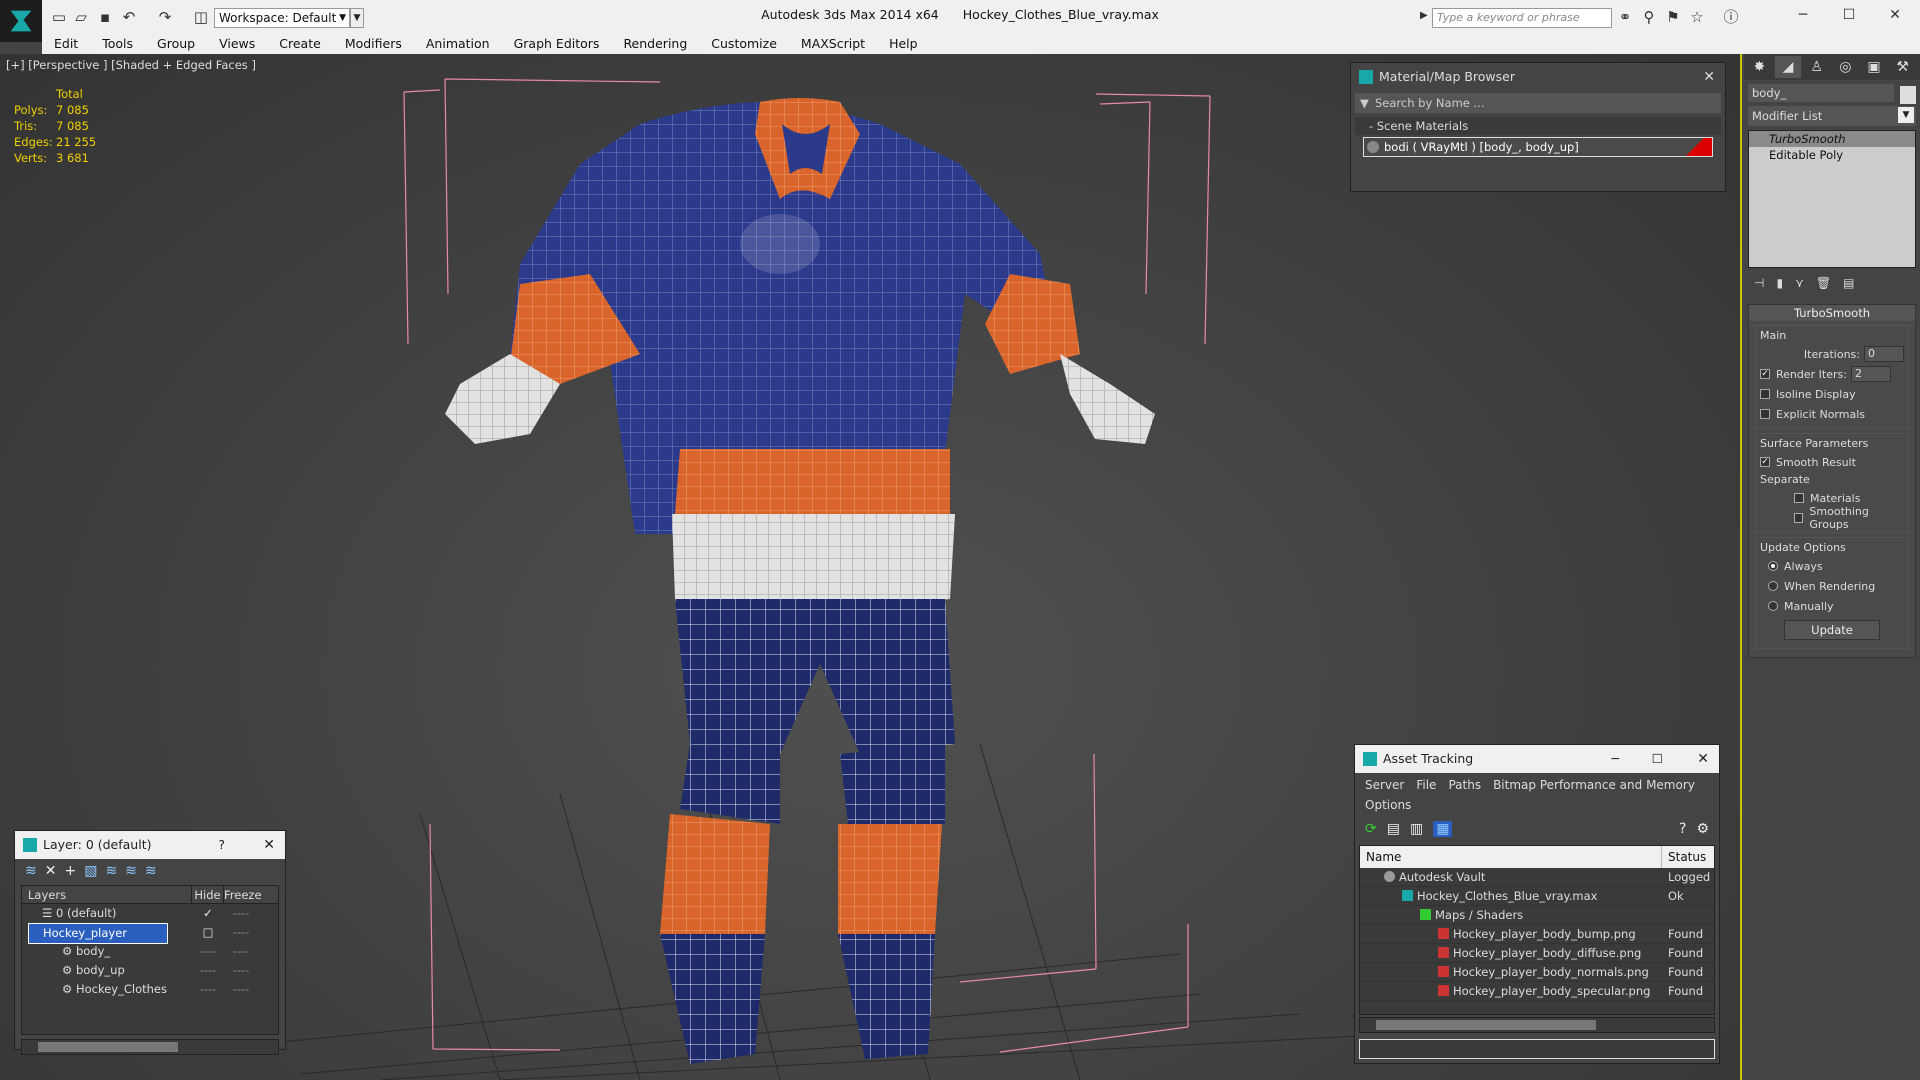 Image resolution: width=1920 pixels, height=1080 pixels. What do you see at coordinates (1779, 285) in the screenshot?
I see `show-end-result-icon: ▮` at bounding box center [1779, 285].